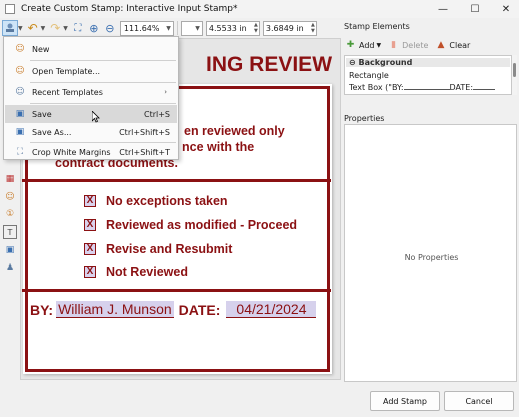 Image resolution: width=519 pixels, height=417 pixels. I want to click on by-label: BY:, so click(42, 309).